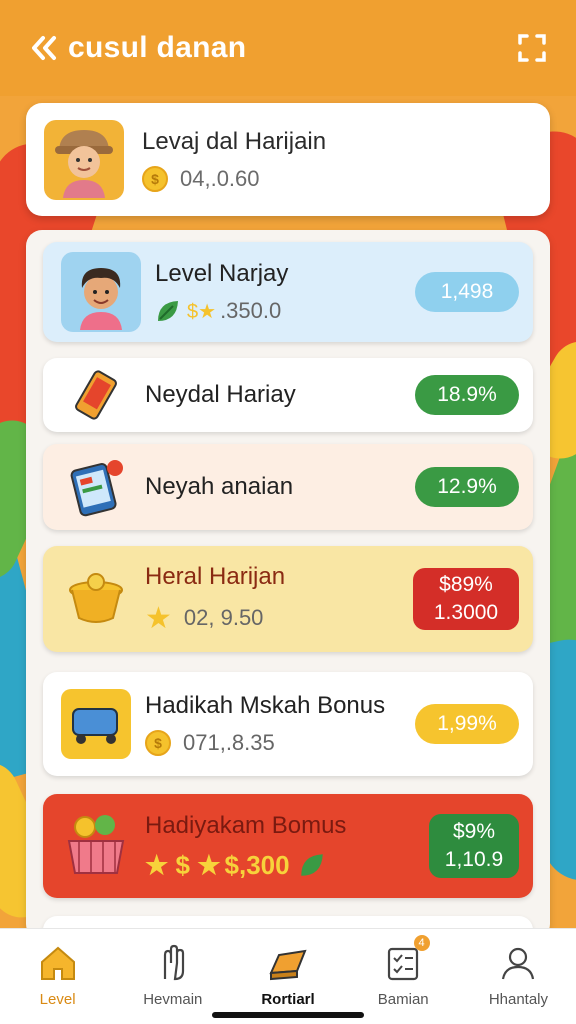  Describe the element at coordinates (466, 612) in the screenshot. I see `badge-line-2: 1.3000` at that location.